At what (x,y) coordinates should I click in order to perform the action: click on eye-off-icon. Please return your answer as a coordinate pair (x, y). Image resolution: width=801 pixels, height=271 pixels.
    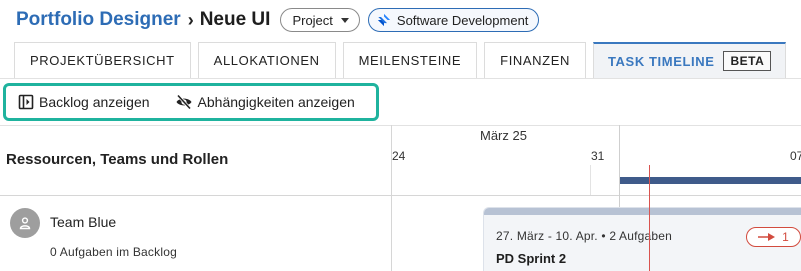
    Looking at the image, I should click on (184, 102).